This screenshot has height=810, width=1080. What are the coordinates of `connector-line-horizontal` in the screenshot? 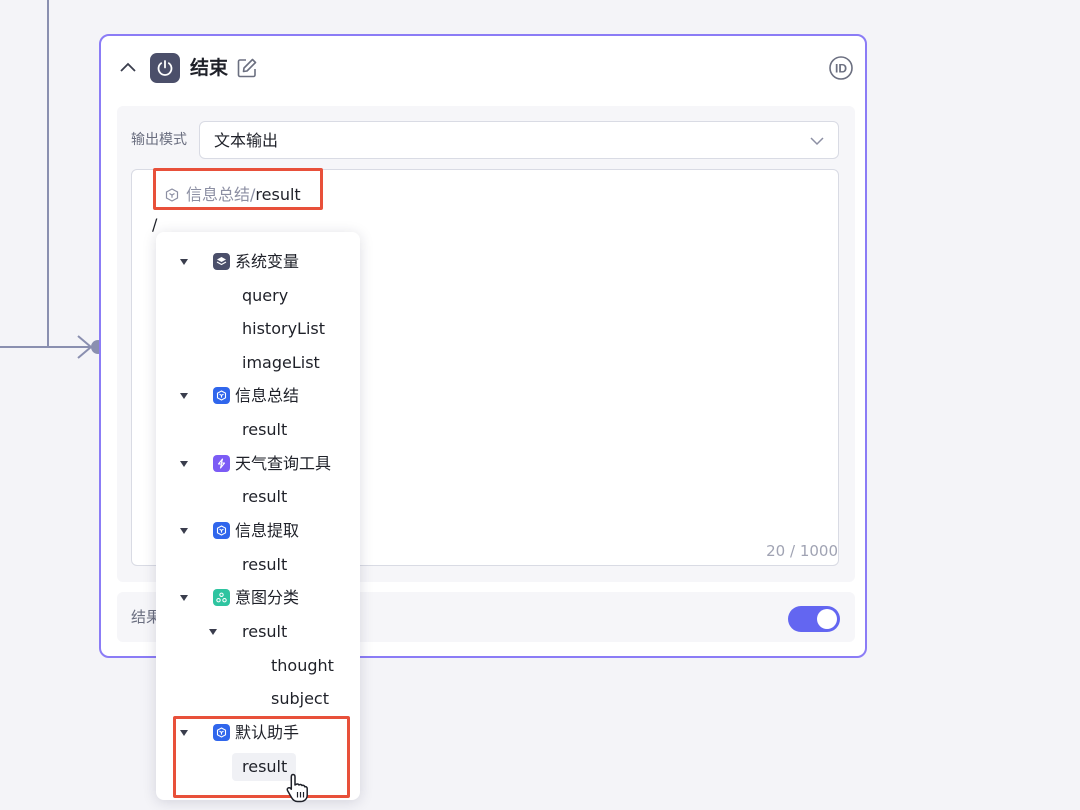 It's located at (23, 347).